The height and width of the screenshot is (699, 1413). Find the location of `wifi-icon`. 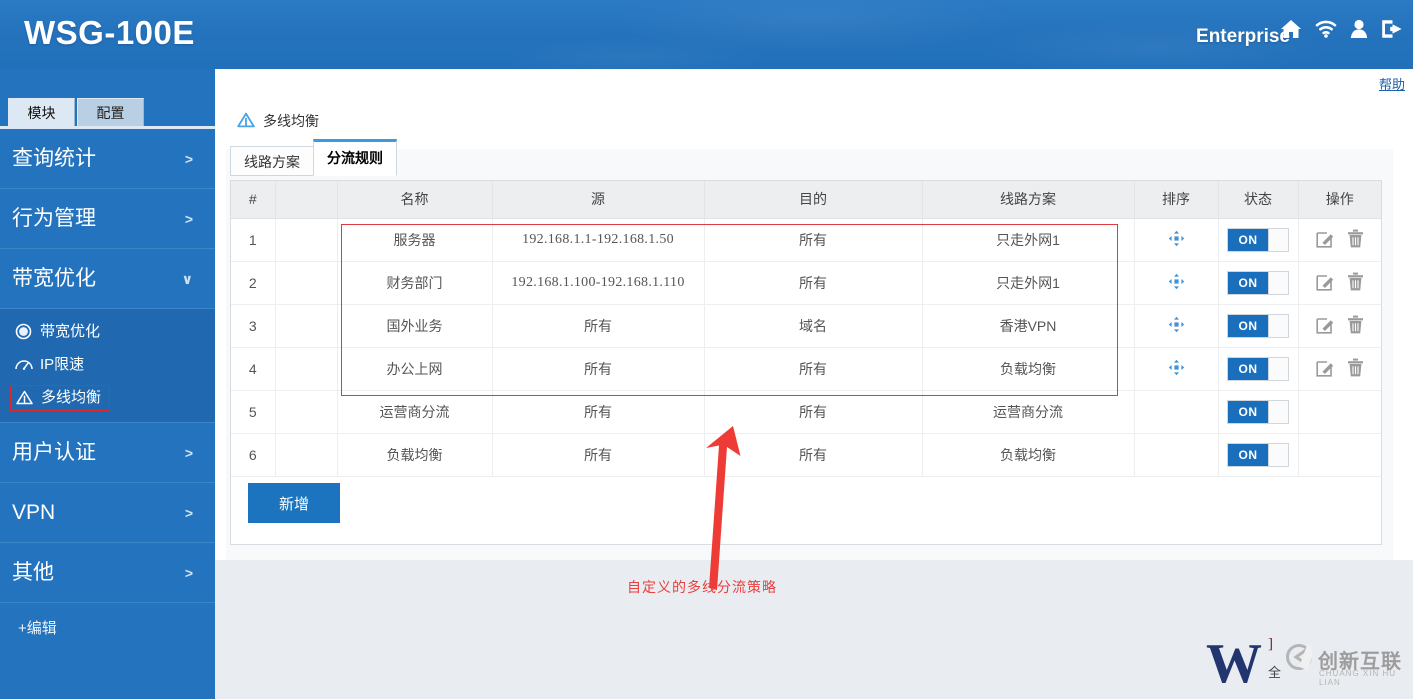

wifi-icon is located at coordinates (1326, 29).